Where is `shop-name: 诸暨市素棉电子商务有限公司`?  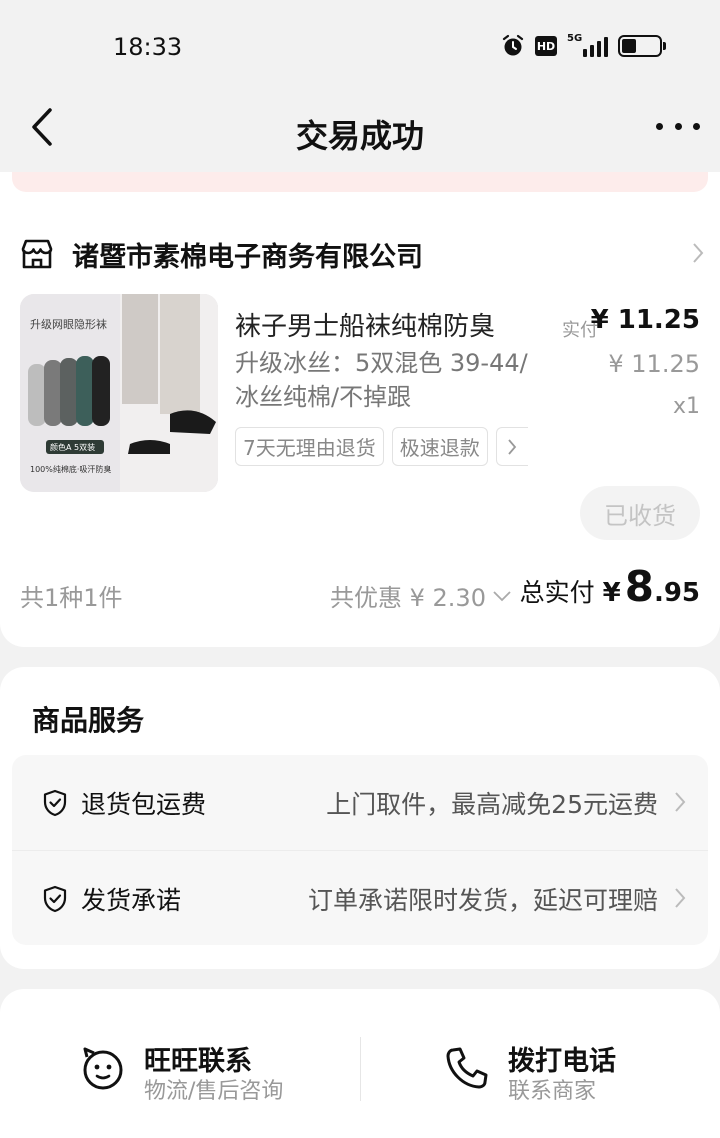
shop-name: 诸暨市素棉电子商务有限公司 is located at coordinates (247, 257).